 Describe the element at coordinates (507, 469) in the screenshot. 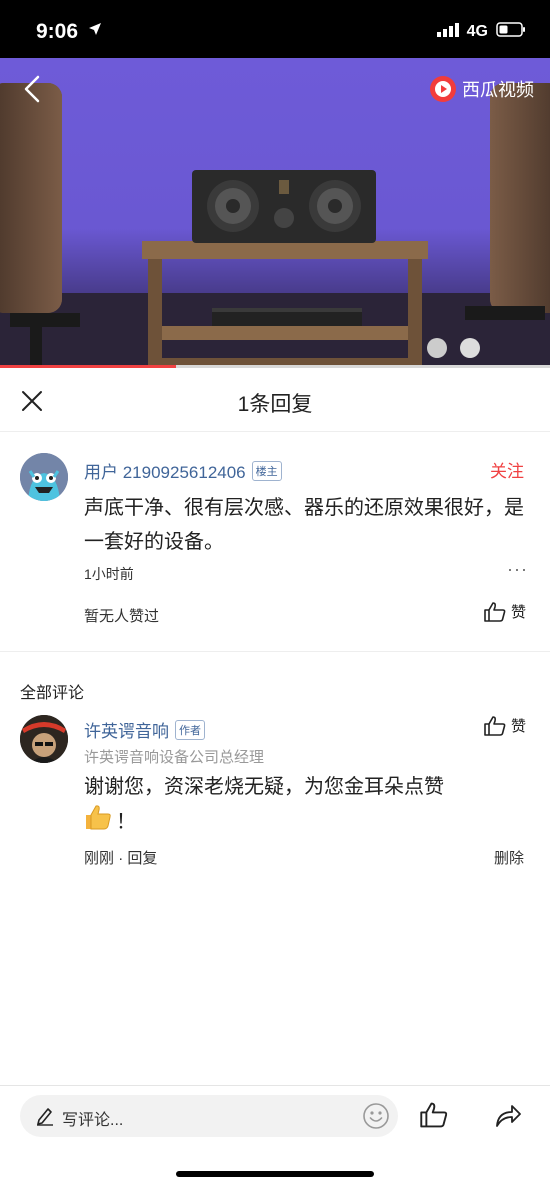

I see `follow-button: 关注` at that location.